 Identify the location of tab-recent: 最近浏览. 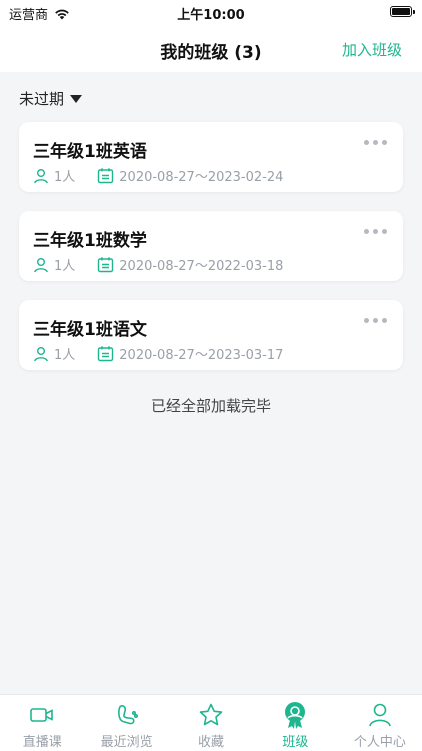
(126, 723).